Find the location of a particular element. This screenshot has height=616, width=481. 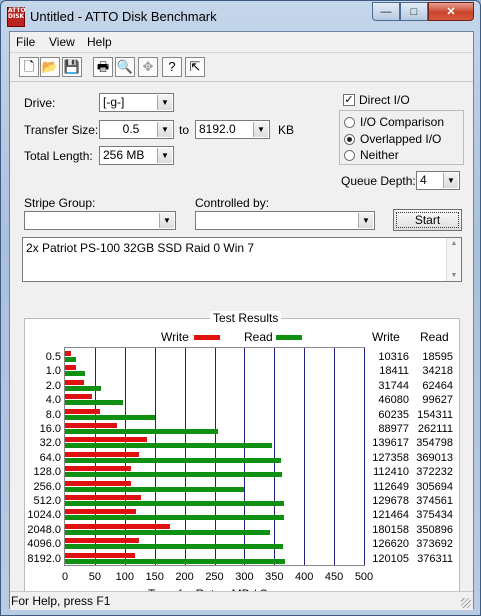

neither-radio is located at coordinates (349, 155).